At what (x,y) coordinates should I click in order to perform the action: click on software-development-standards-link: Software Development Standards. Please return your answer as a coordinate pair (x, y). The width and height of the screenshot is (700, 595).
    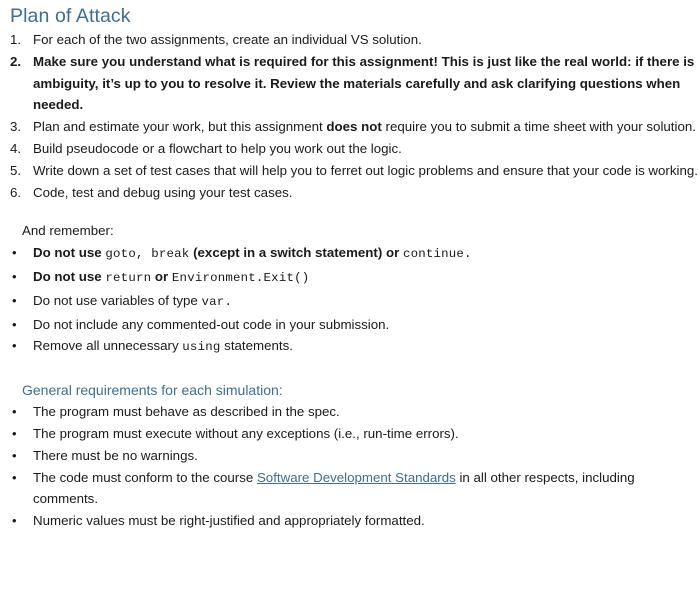
    Looking at the image, I should click on (356, 477).